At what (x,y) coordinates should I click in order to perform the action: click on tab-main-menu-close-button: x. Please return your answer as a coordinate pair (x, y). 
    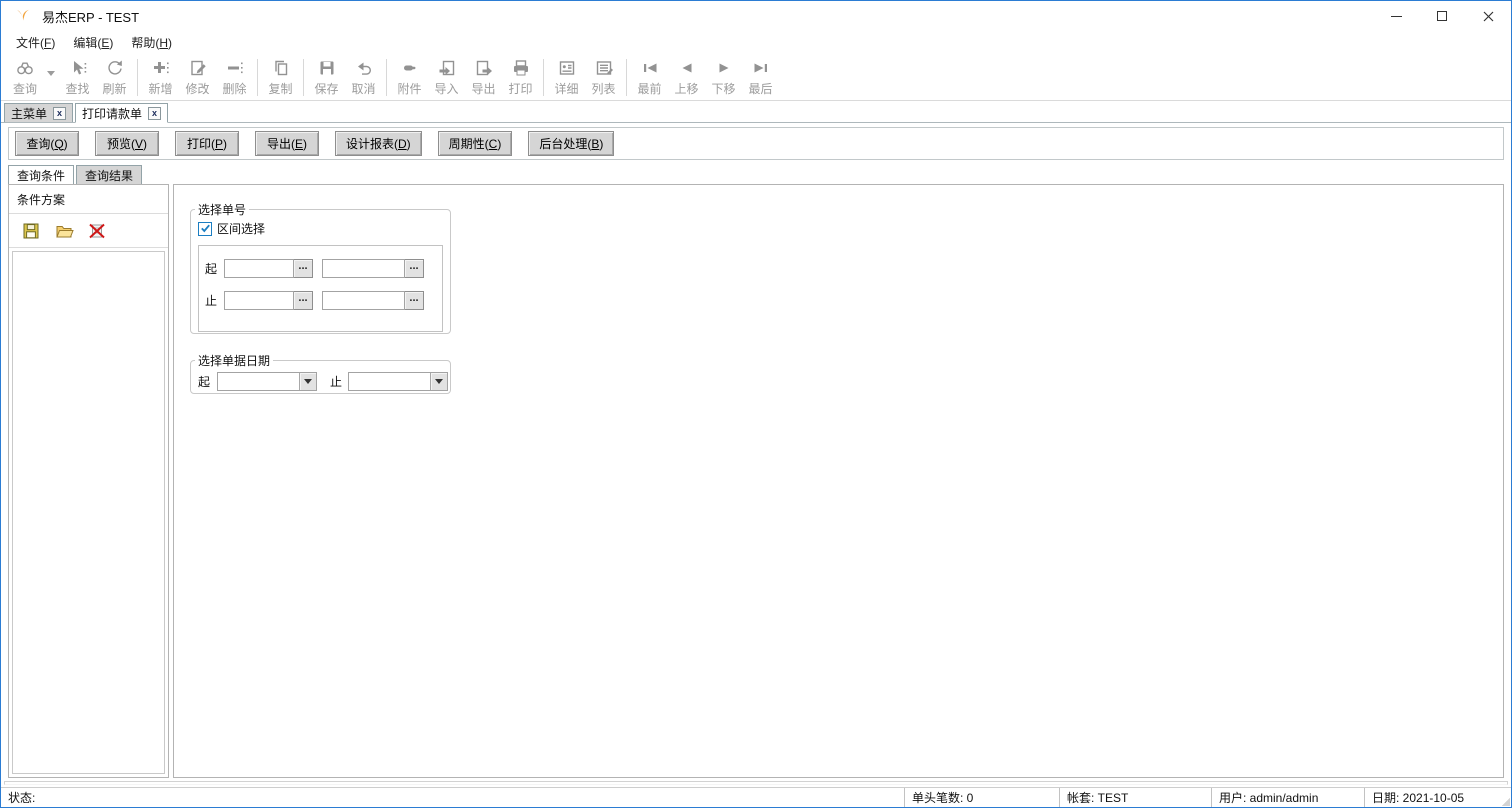
    Looking at the image, I should click on (60, 113).